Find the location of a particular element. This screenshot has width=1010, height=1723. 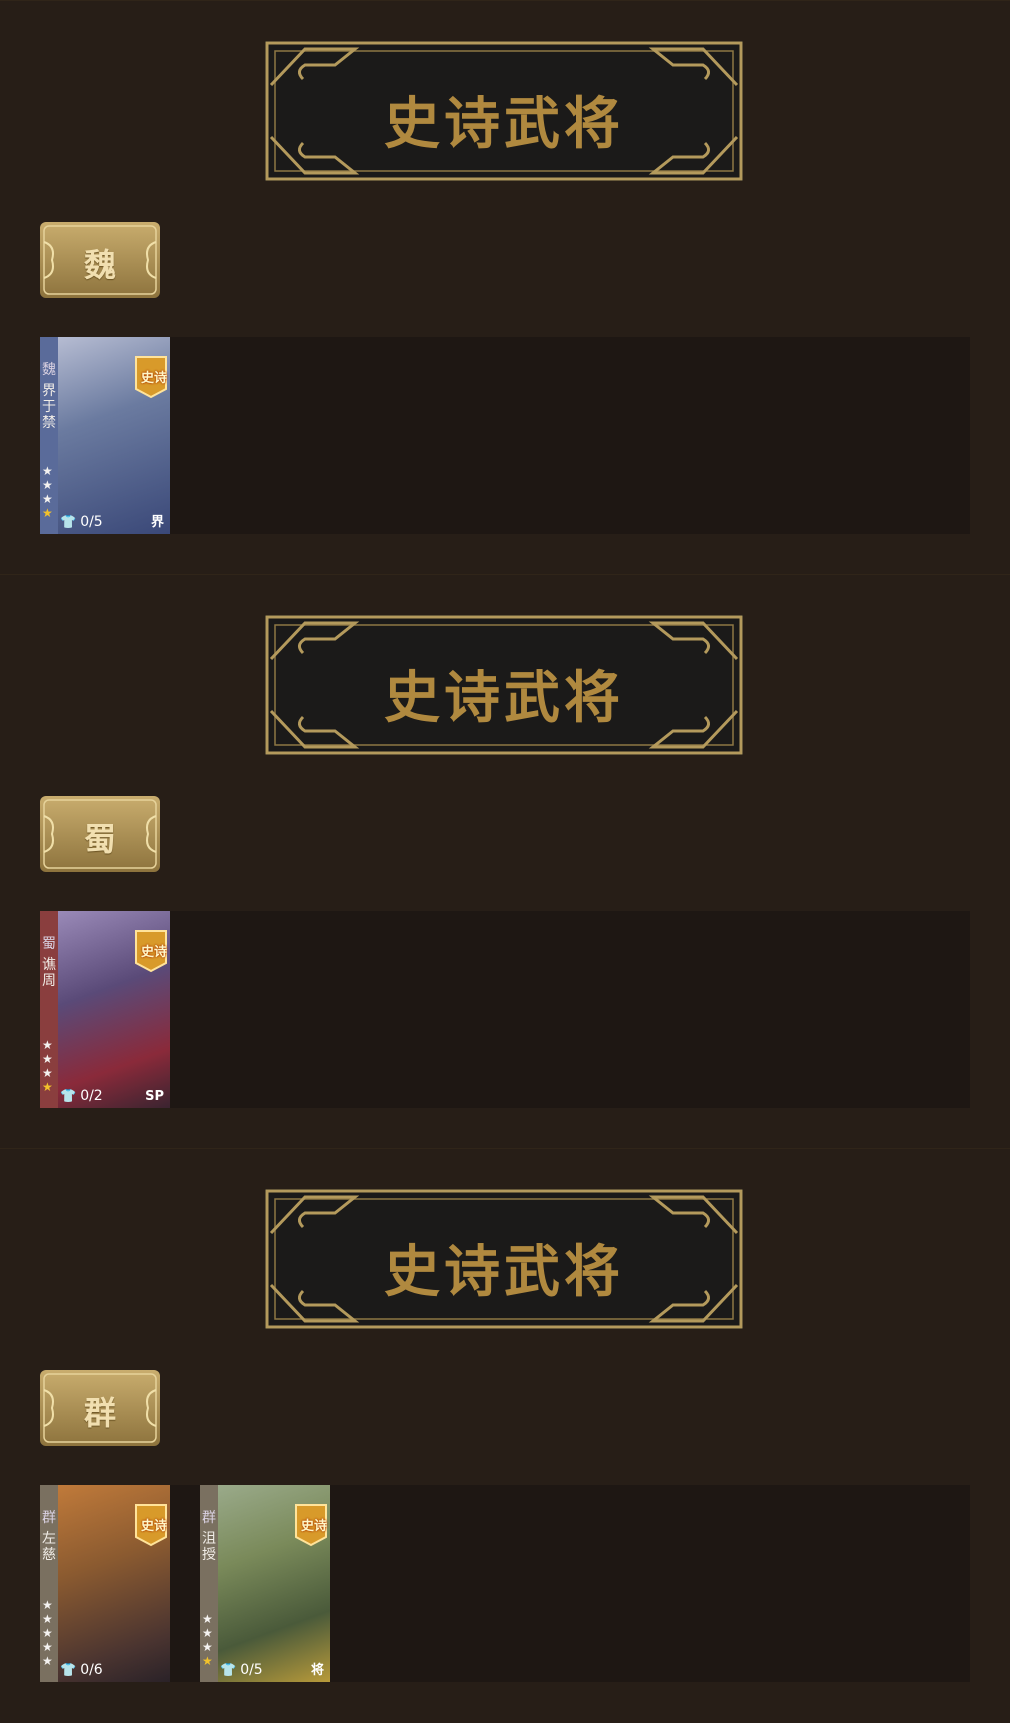

faction-tab-qun: 群 is located at coordinates (100, 1408).